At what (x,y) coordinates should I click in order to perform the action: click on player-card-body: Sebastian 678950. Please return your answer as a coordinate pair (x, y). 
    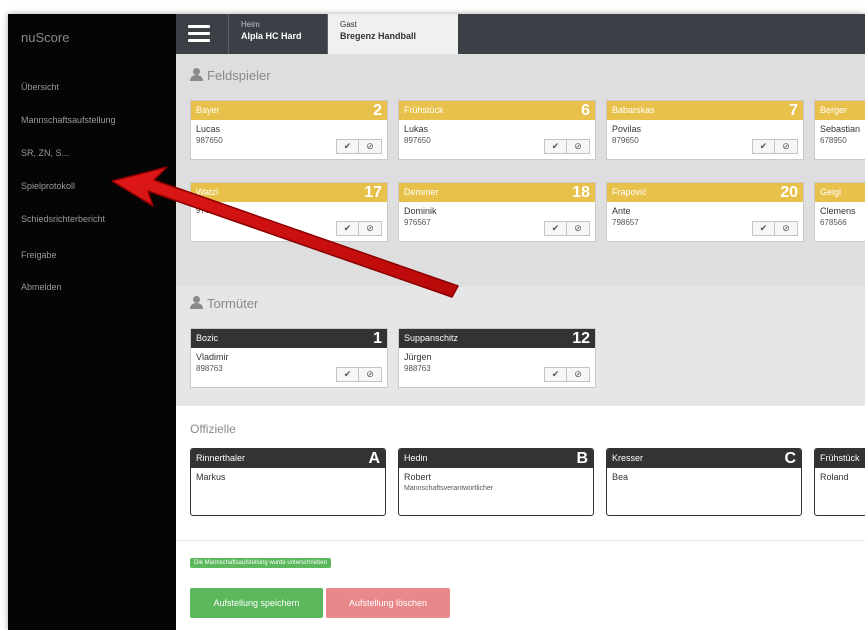
    Looking at the image, I should click on (840, 139).